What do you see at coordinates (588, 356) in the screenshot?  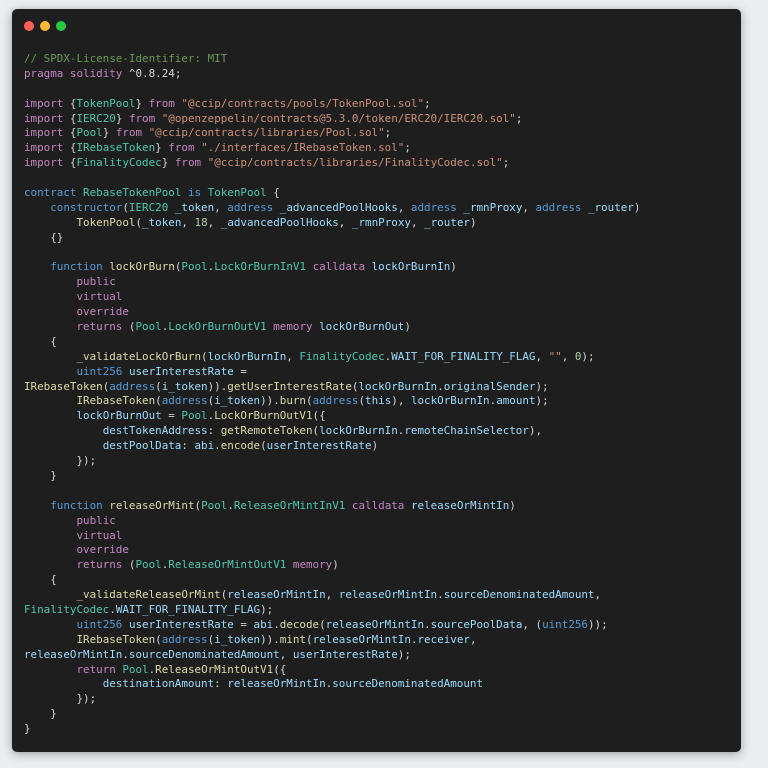 I see `code-token: );` at bounding box center [588, 356].